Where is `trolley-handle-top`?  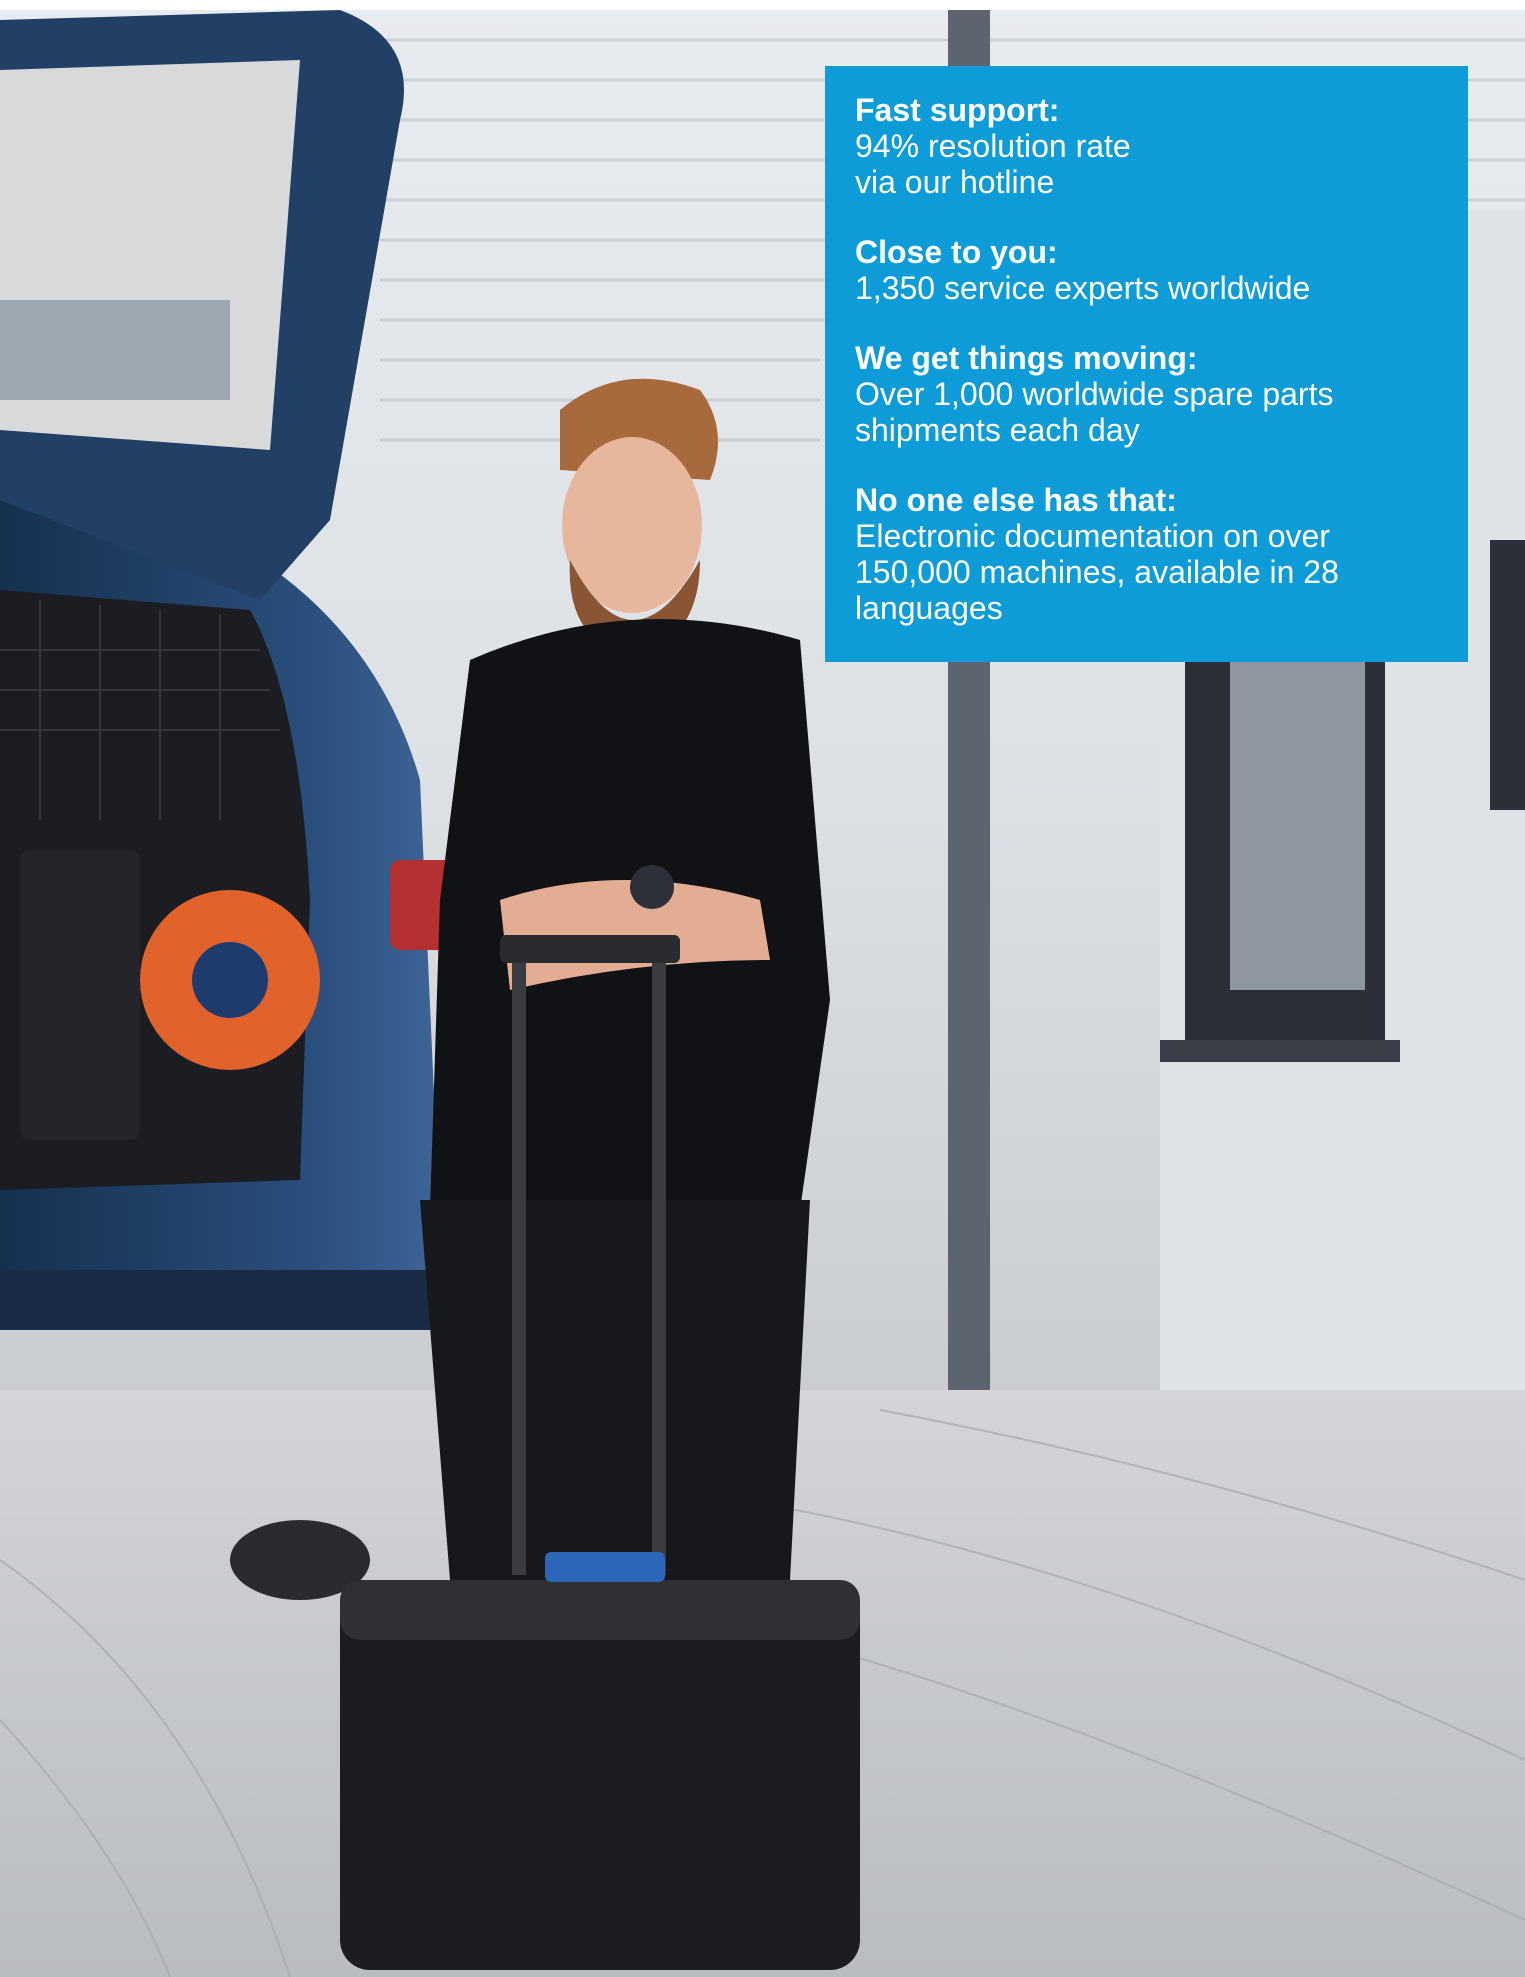 trolley-handle-top is located at coordinates (590, 949).